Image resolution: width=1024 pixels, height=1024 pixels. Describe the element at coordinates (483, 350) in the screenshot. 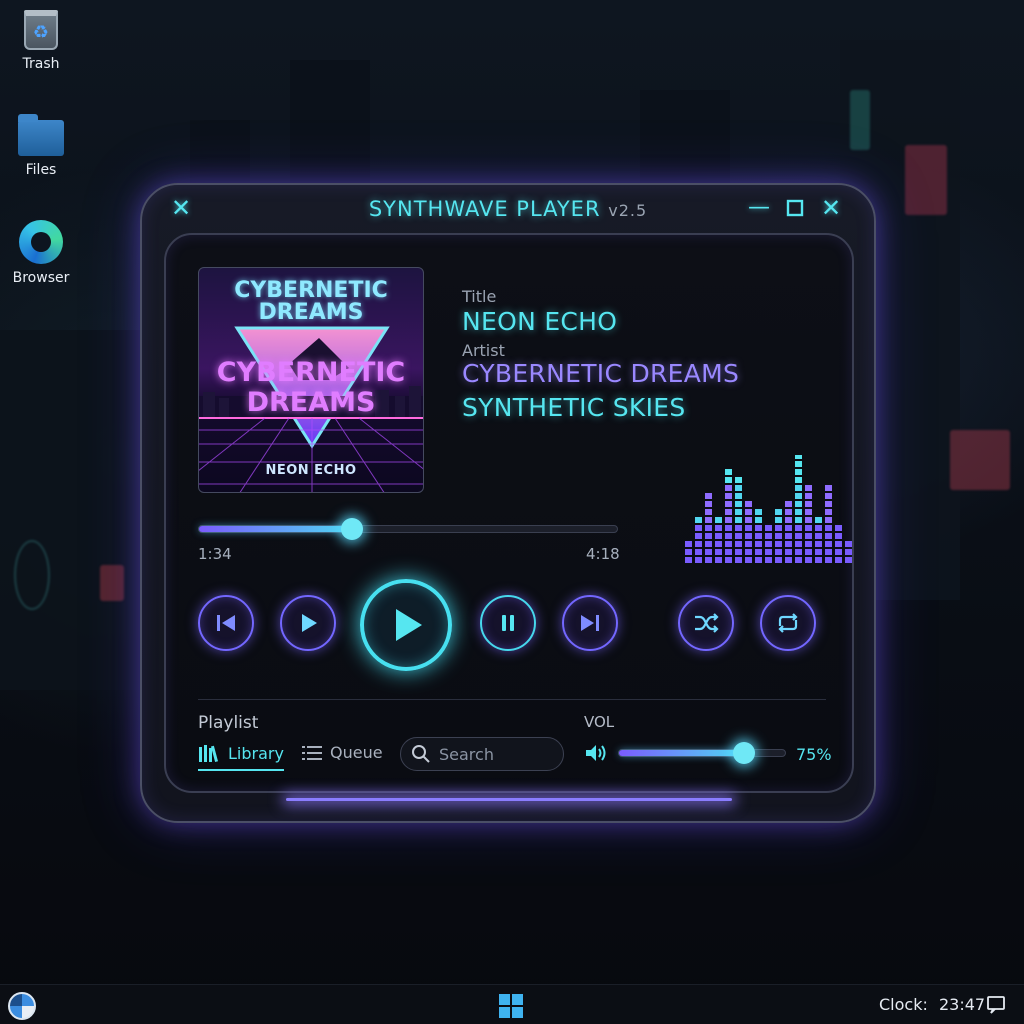

I see `artist-label: Artist` at that location.